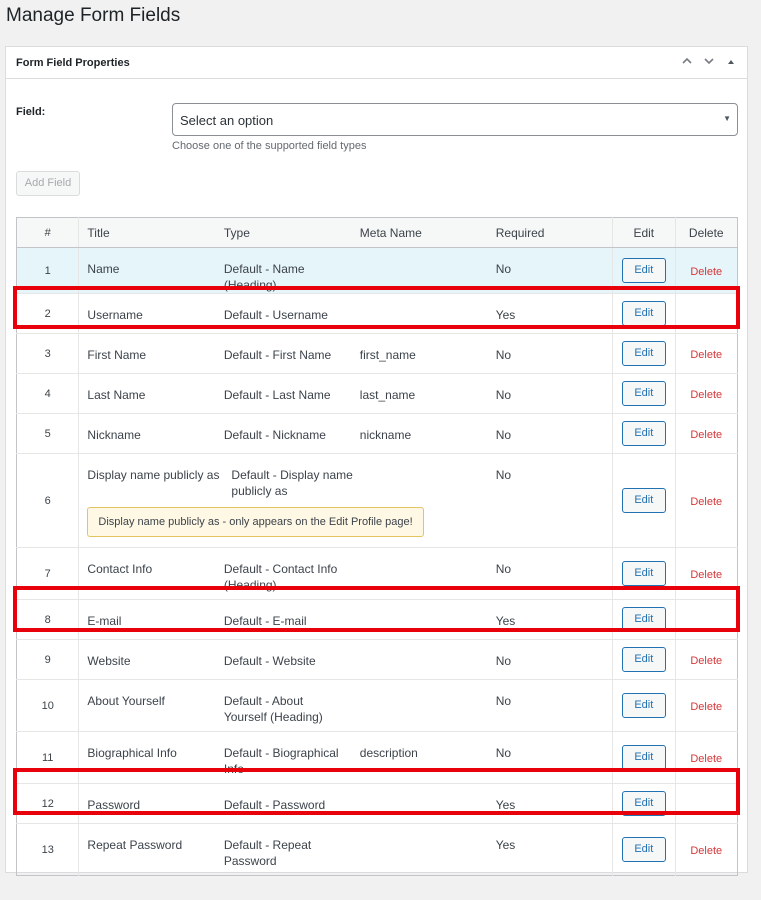 The height and width of the screenshot is (900, 761). Describe the element at coordinates (147, 393) in the screenshot. I see `row-title: Last Name` at that location.